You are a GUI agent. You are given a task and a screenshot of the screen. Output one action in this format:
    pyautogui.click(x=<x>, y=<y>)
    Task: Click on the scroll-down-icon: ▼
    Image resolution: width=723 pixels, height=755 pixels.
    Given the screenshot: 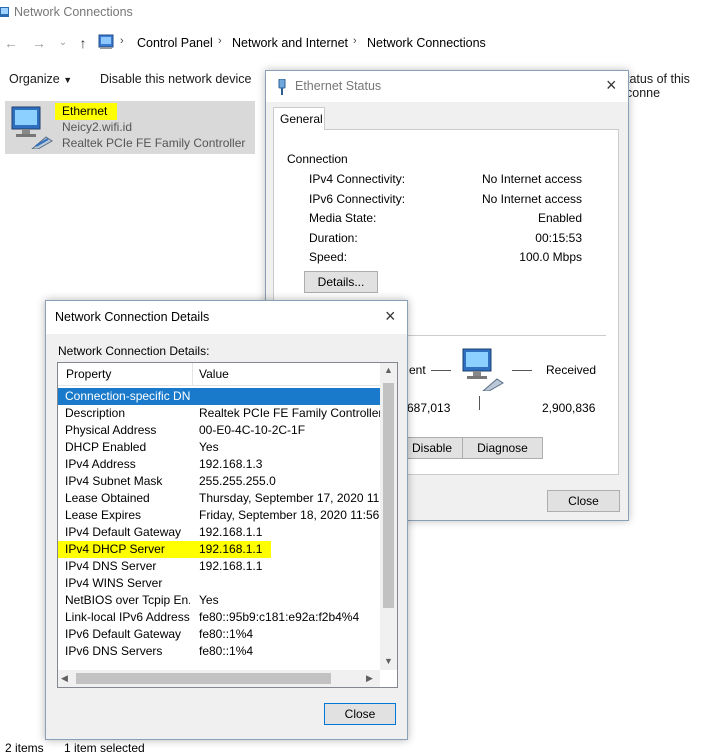 What is the action you would take?
    pyautogui.click(x=388, y=661)
    